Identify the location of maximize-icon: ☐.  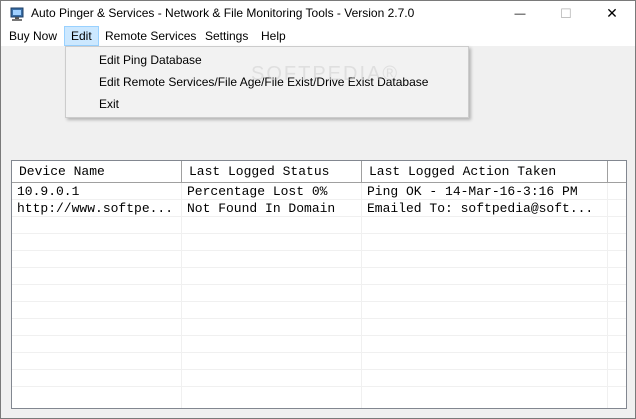
(566, 13).